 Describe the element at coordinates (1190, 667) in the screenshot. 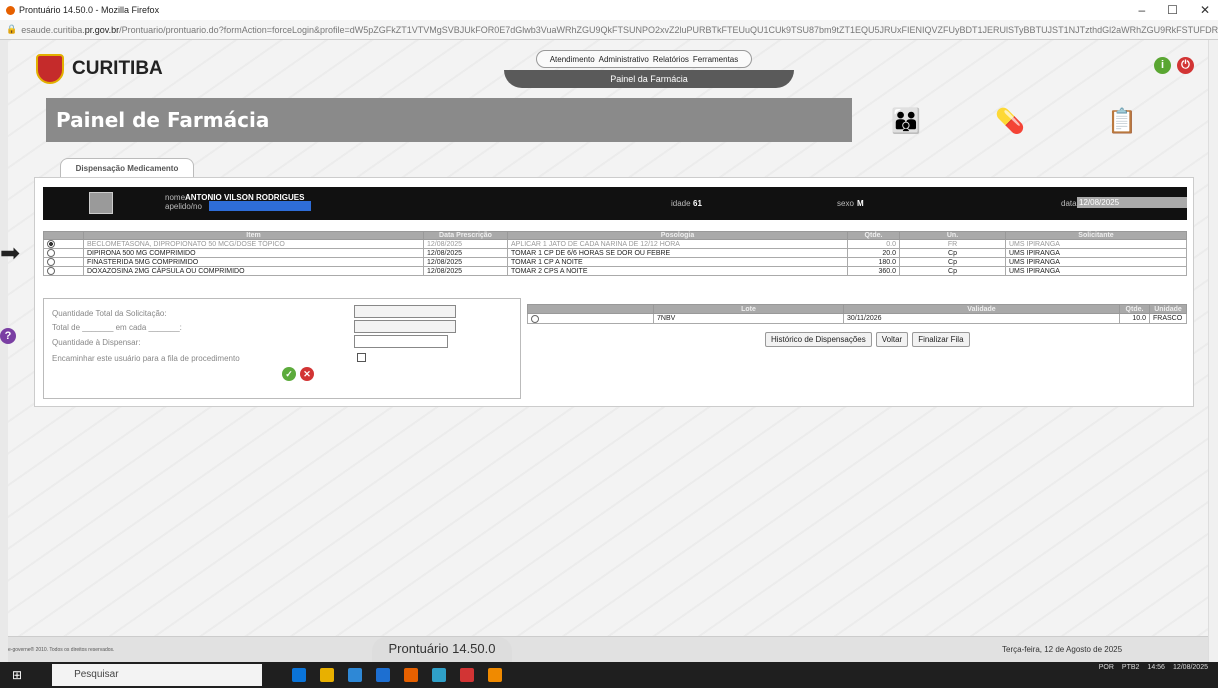

I see `tray-date: 12/08/2025` at that location.